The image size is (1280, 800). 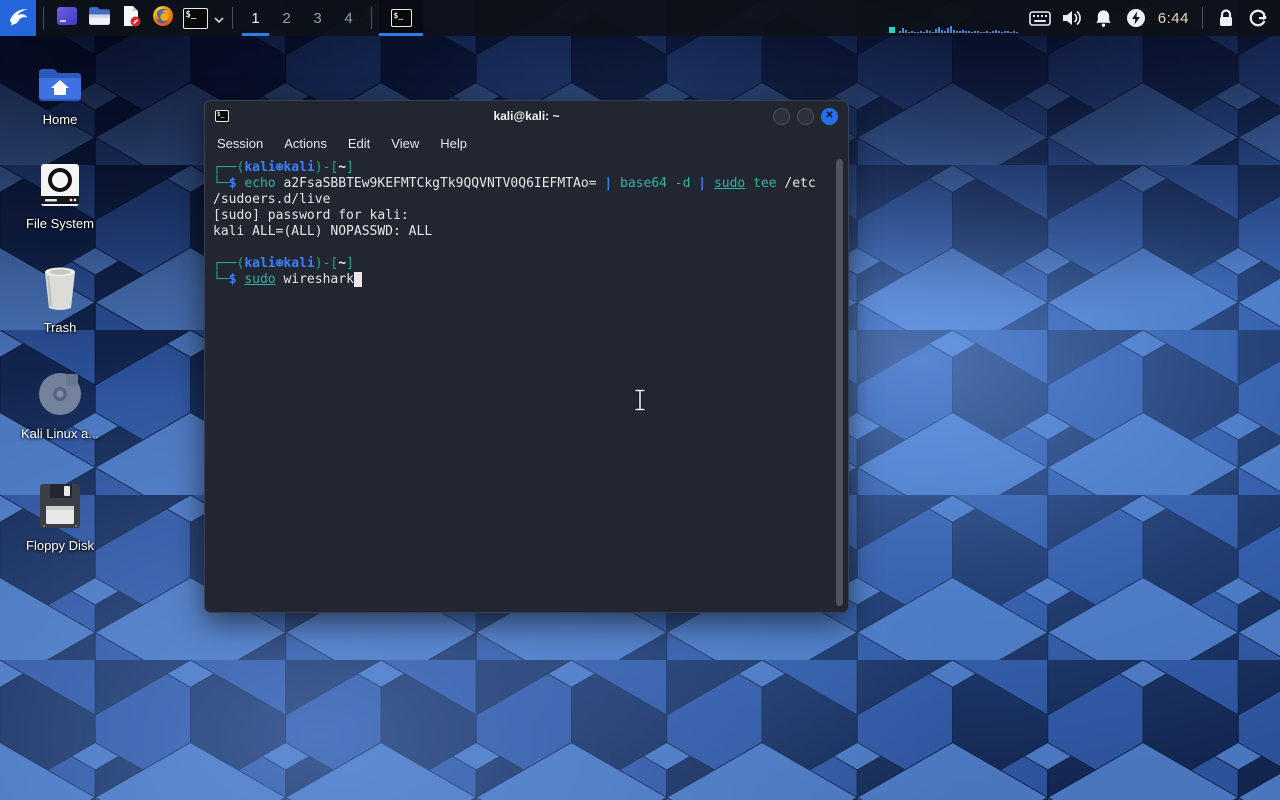 I want to click on floppy-disk-icon, so click(x=60, y=505).